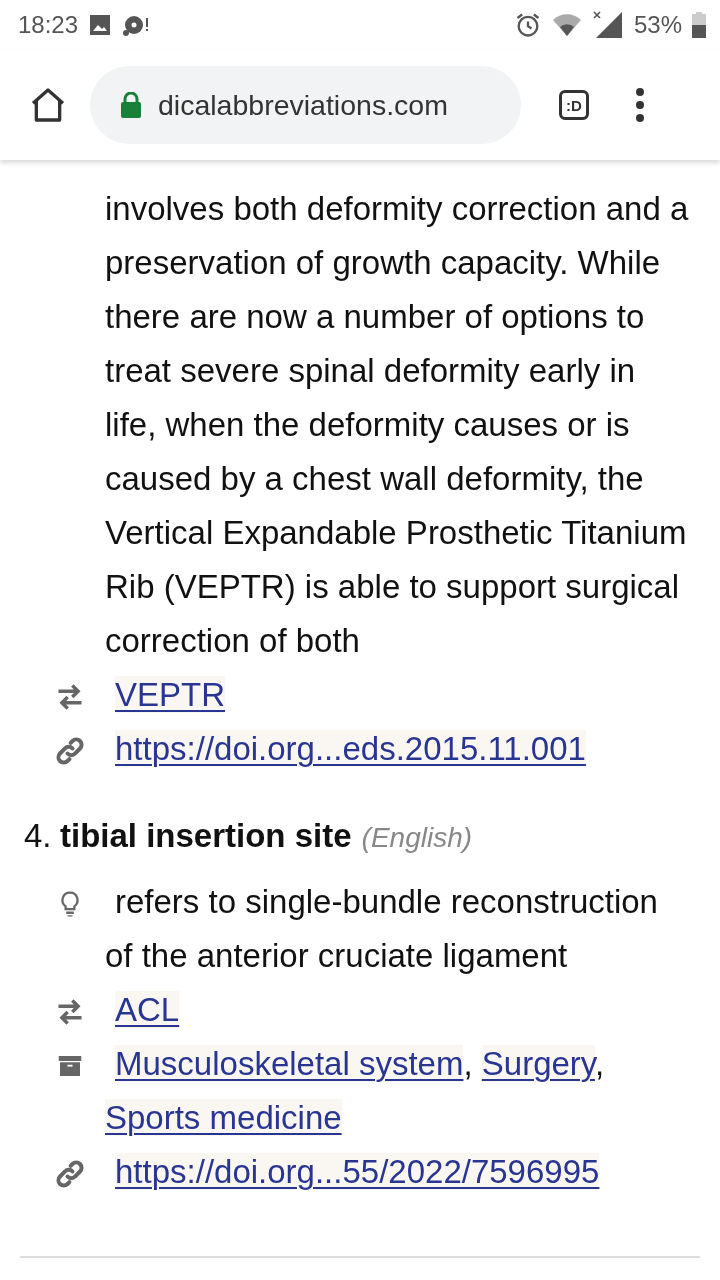 The height and width of the screenshot is (1280, 720). I want to click on entry-number: 4., so click(38, 836).